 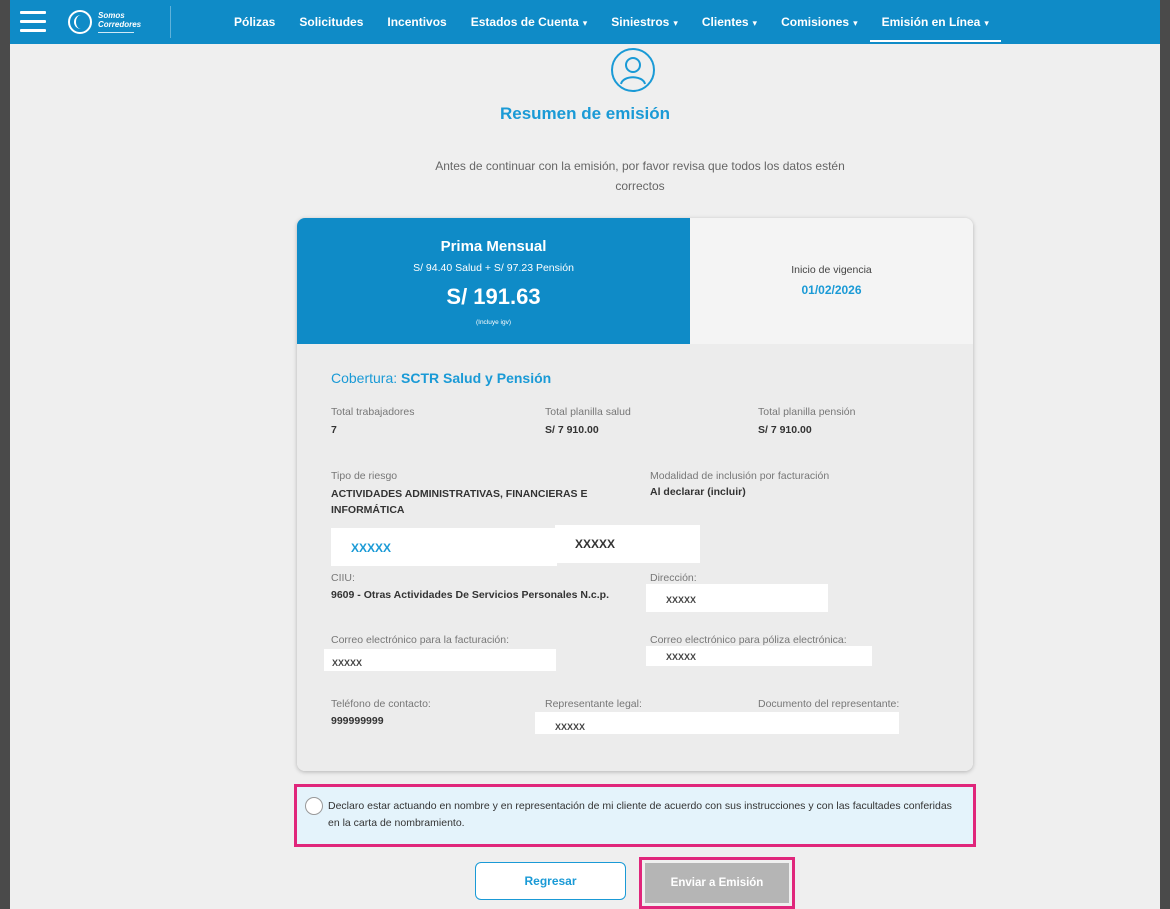 What do you see at coordinates (627, 544) in the screenshot?
I see `masked-field-2: XXXXX` at bounding box center [627, 544].